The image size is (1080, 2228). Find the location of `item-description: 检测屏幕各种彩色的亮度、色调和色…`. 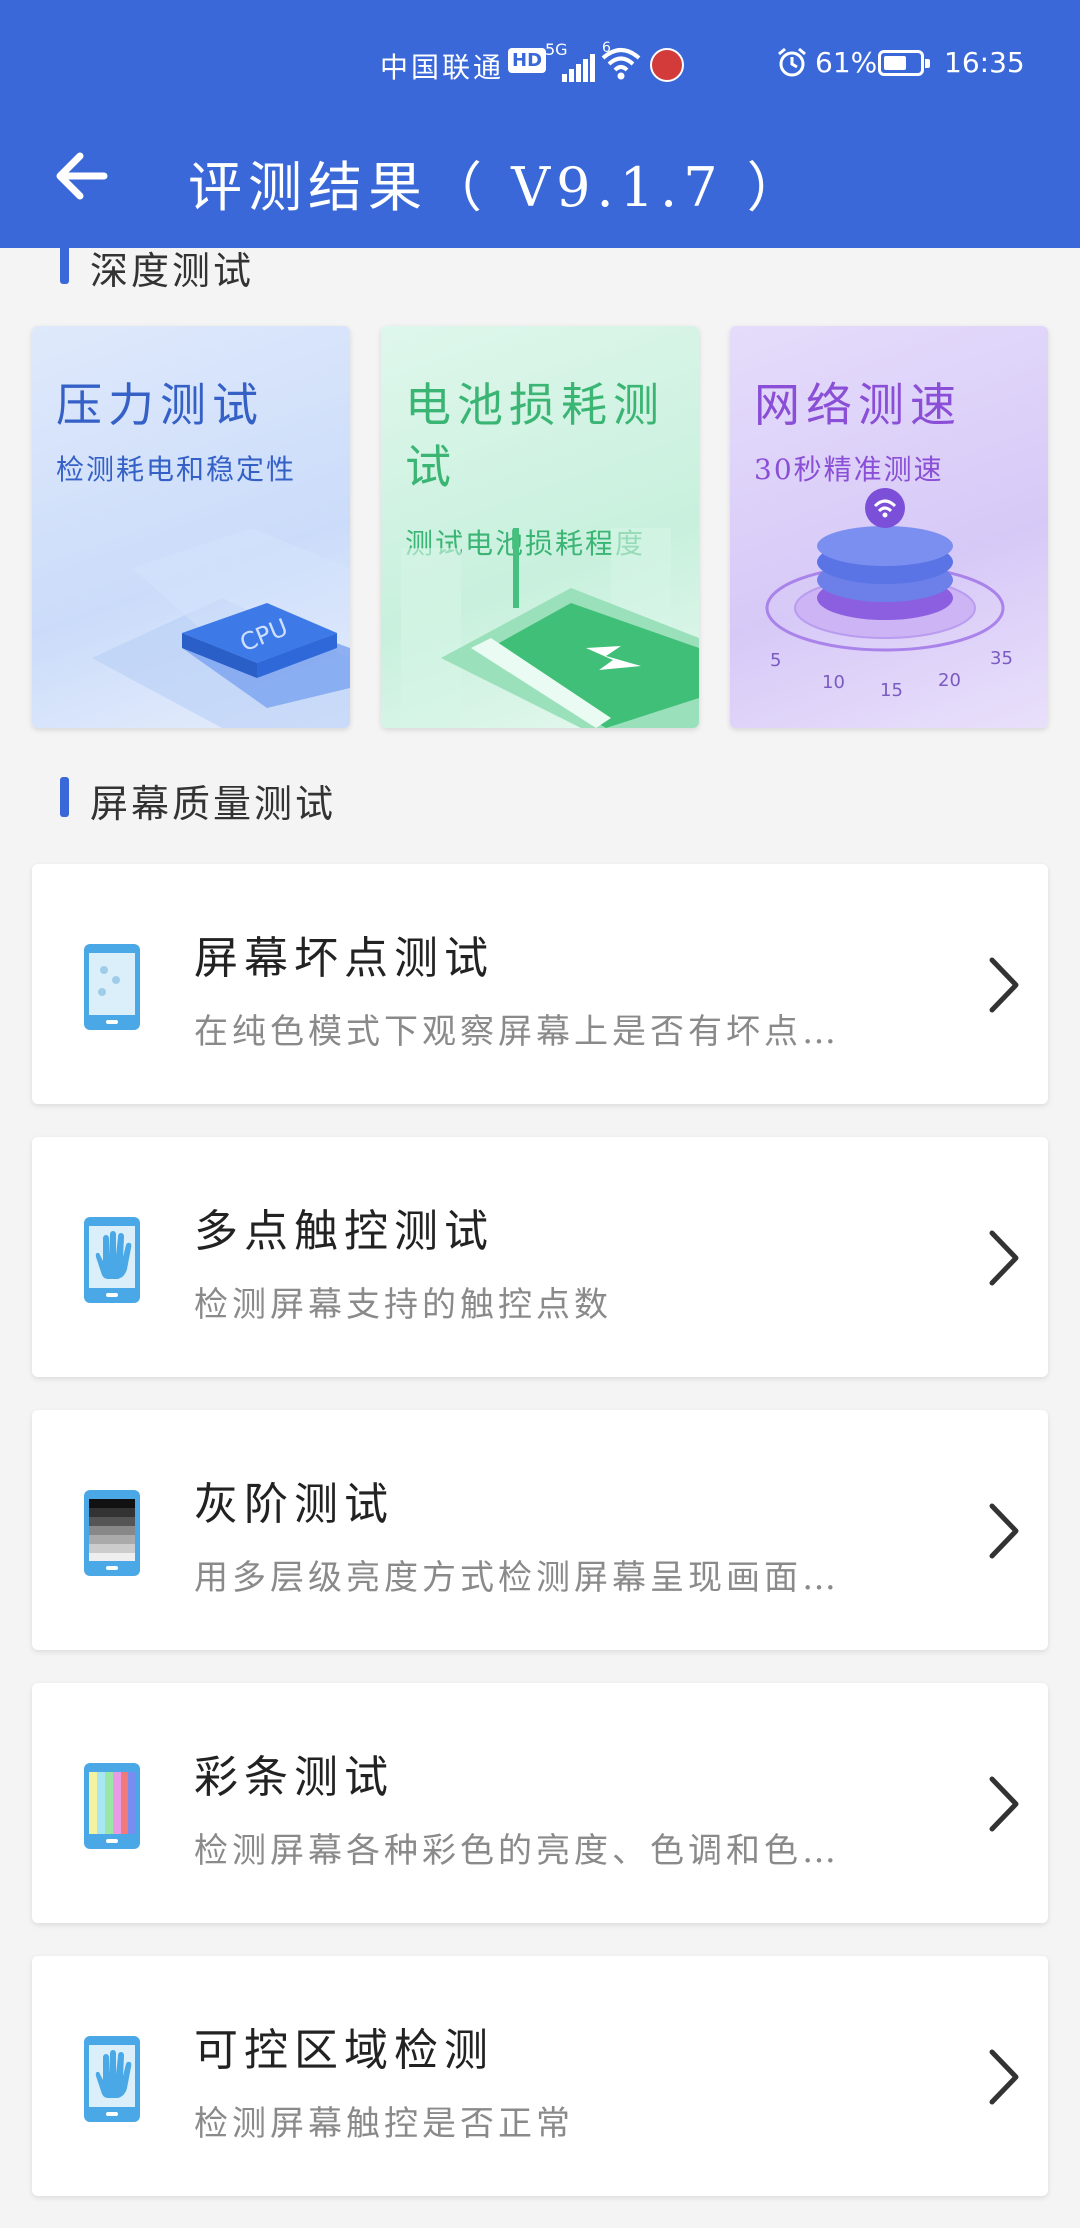

item-description: 检测屏幕各种彩色的亮度、色调和色… is located at coordinates (517, 1851).